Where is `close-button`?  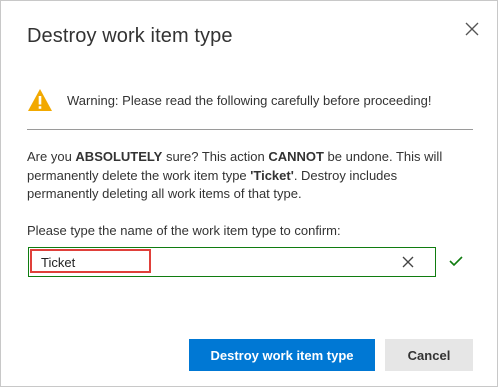
close-button is located at coordinates (472, 29).